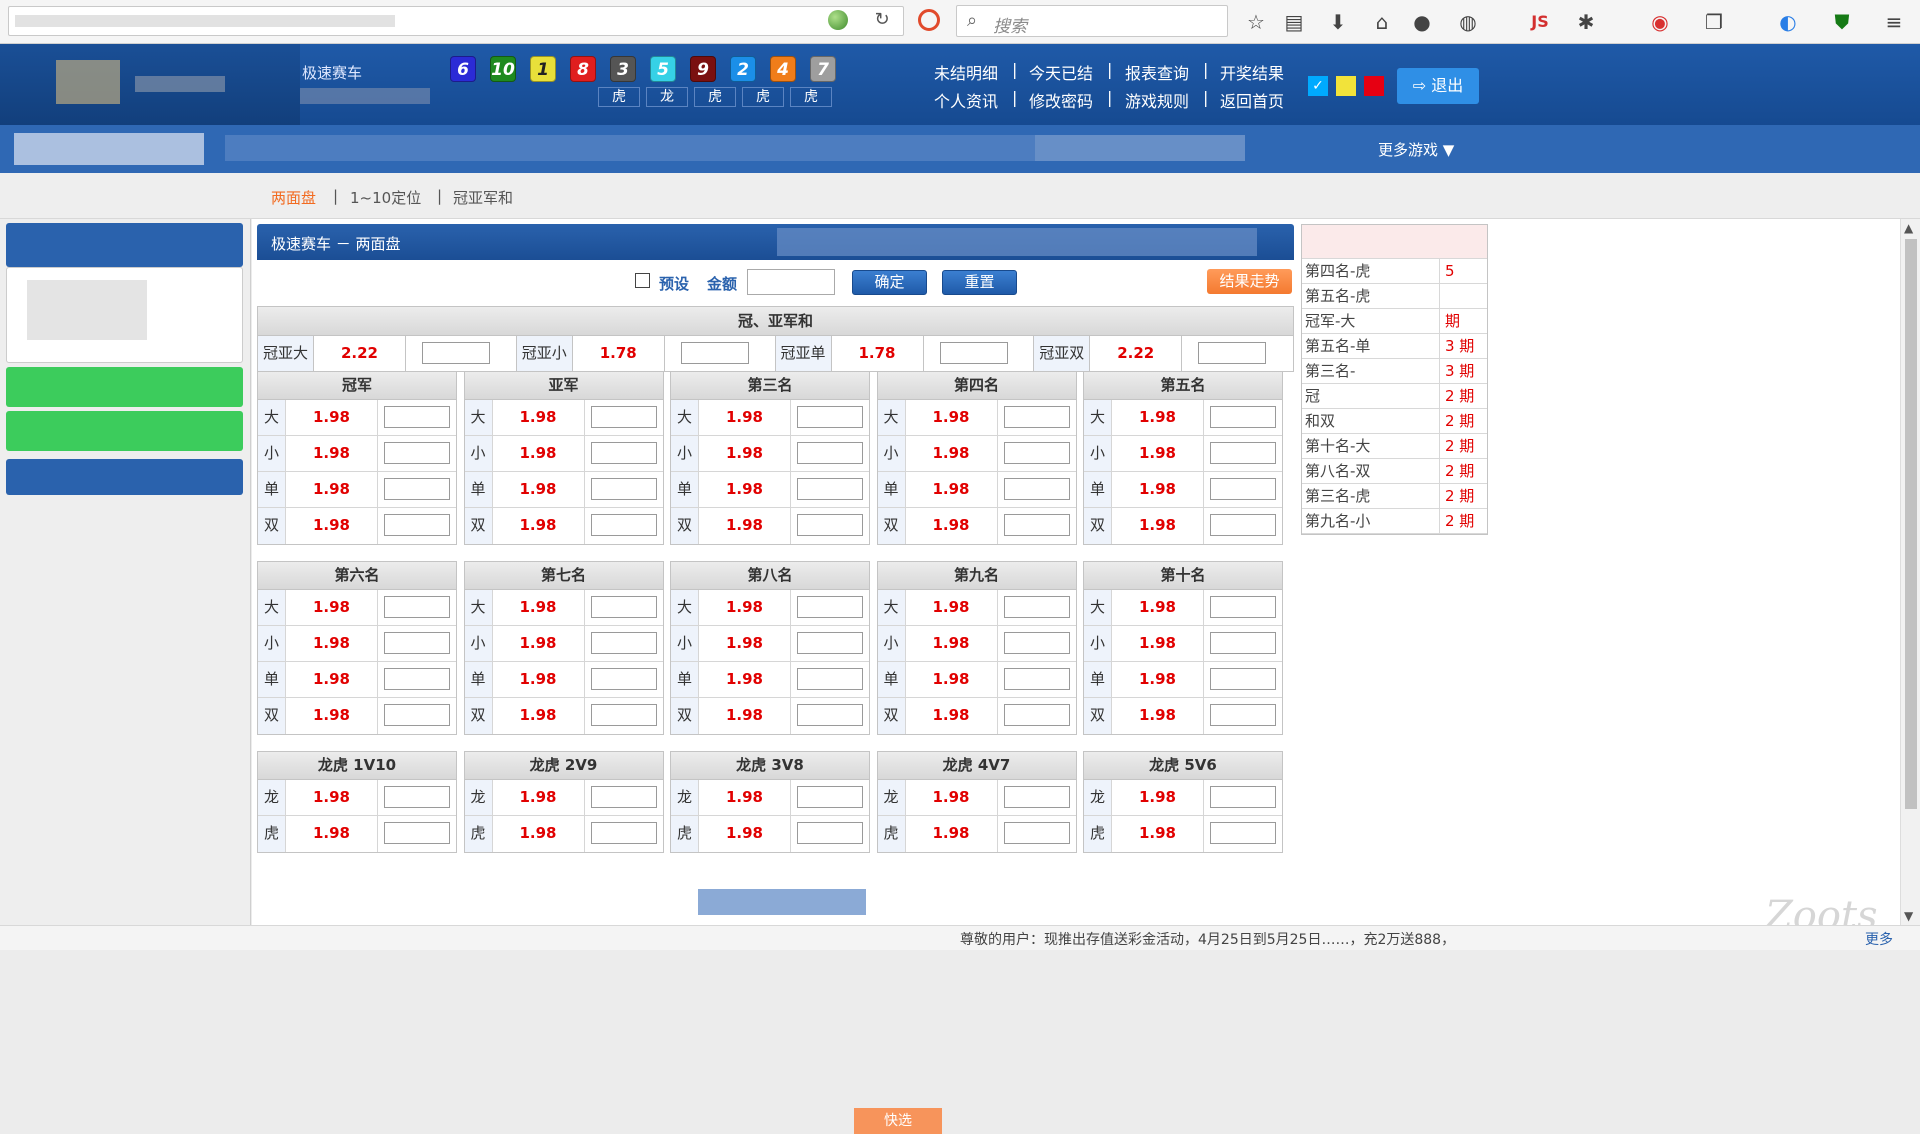  What do you see at coordinates (979, 282) in the screenshot?
I see `reset-button: 重置` at bounding box center [979, 282].